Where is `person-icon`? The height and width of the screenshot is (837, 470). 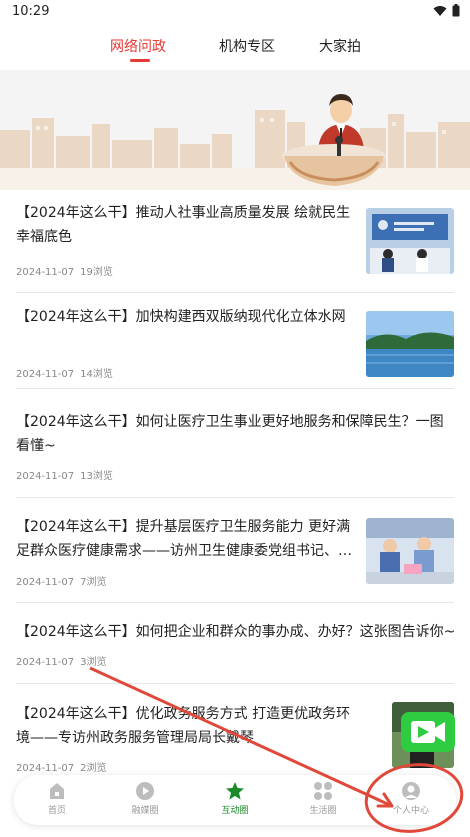
person-icon is located at coordinates (411, 791).